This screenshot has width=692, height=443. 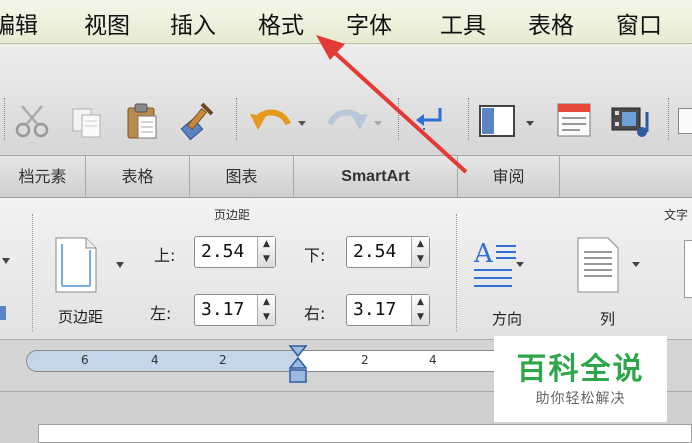 I want to click on annotation-arrow-icon, so click(x=392, y=104).